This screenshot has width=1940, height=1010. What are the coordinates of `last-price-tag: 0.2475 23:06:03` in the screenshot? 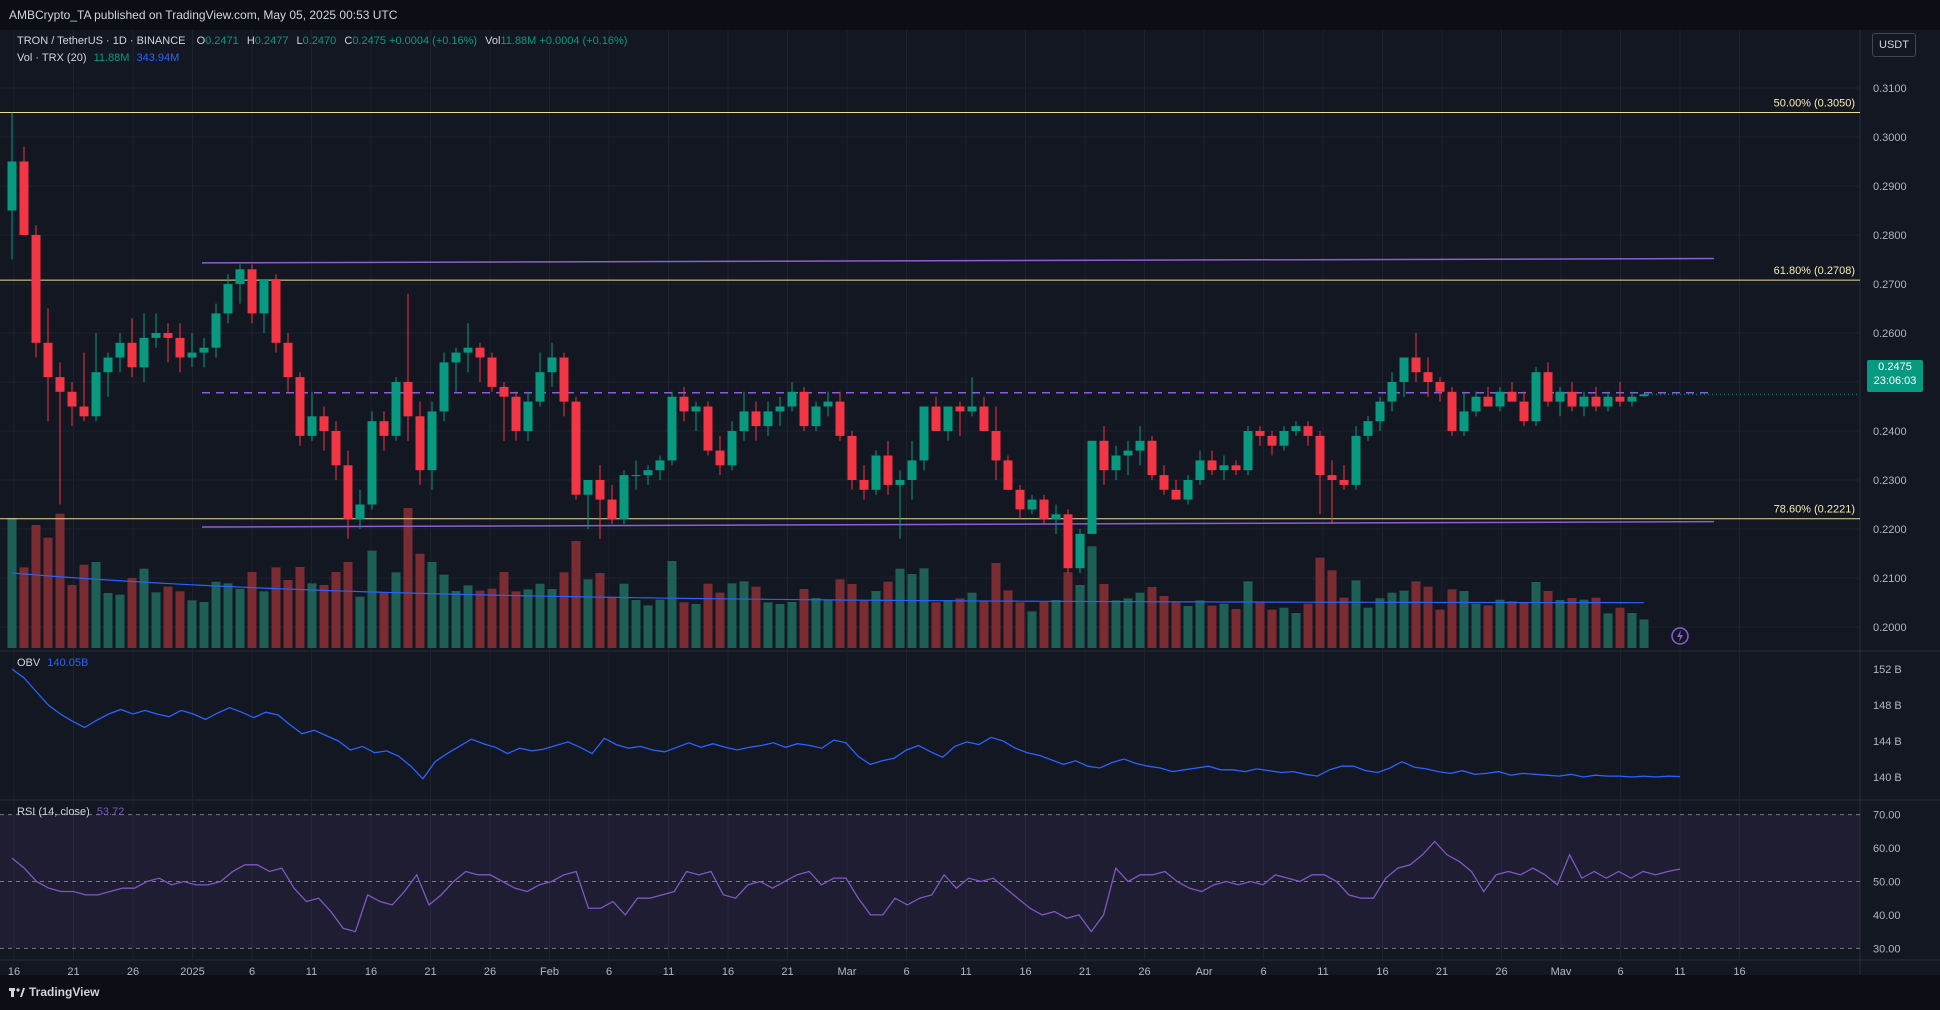 It's located at (1895, 376).